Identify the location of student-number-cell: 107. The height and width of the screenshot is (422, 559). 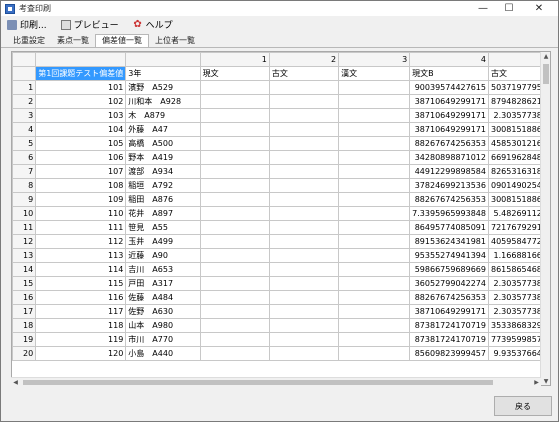
(81, 171).